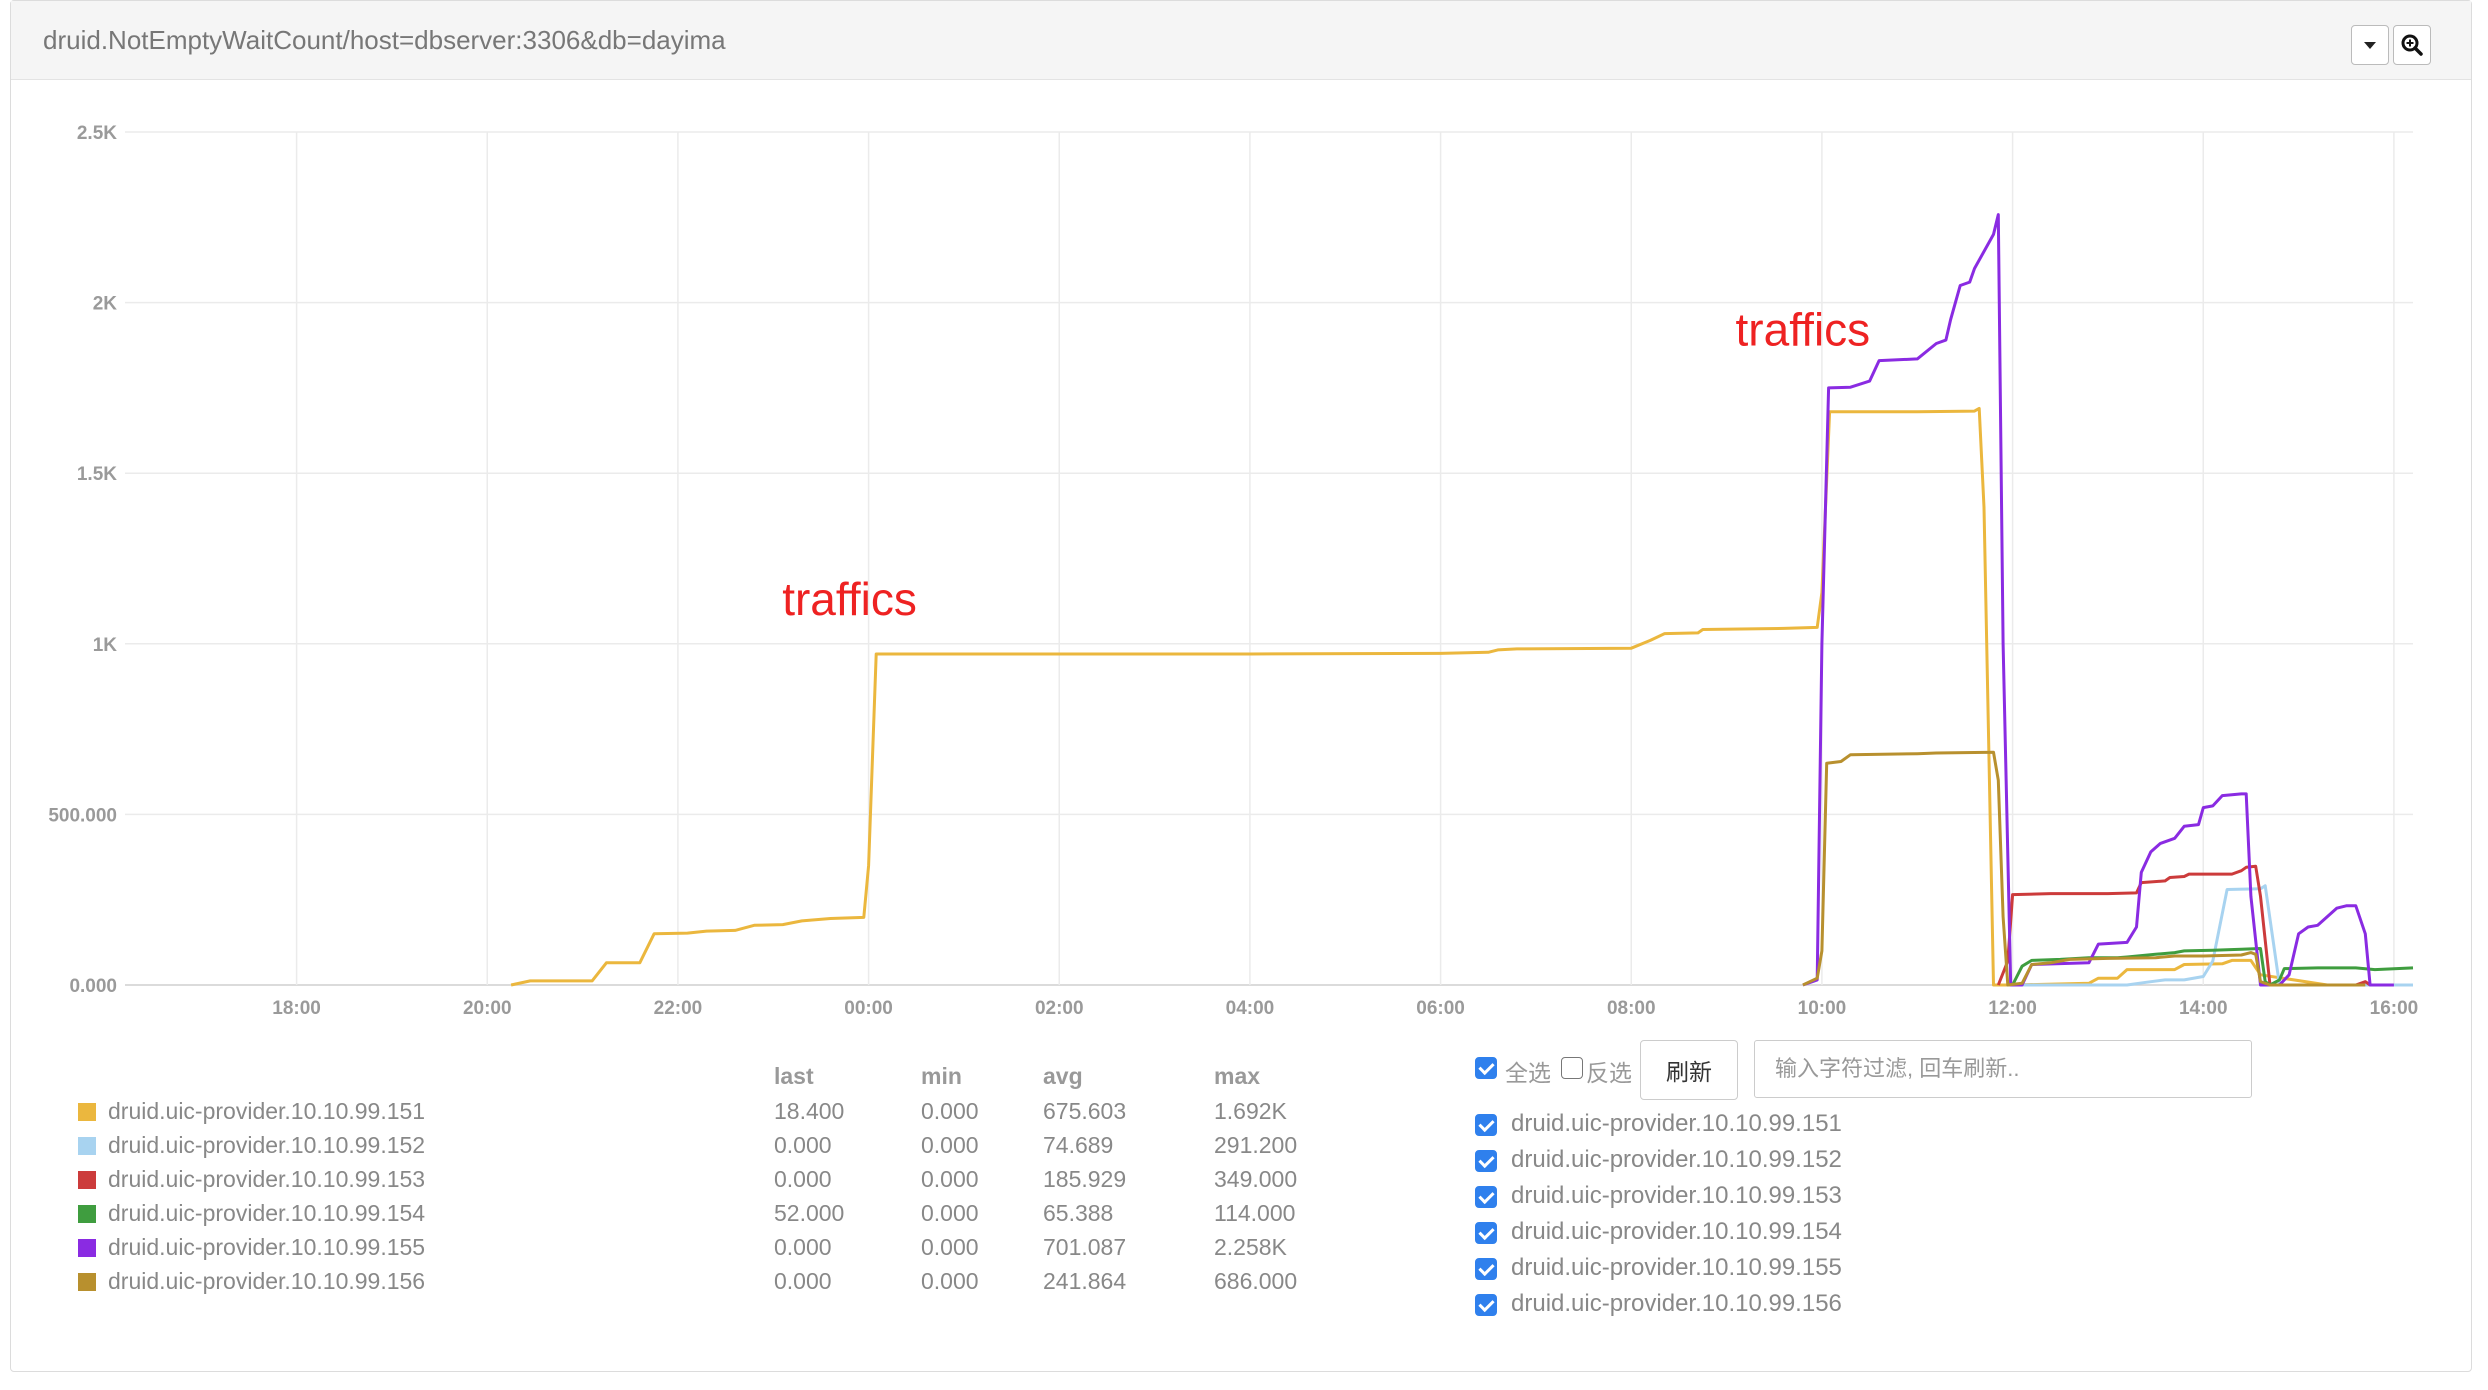 This screenshot has height=1390, width=2488. I want to click on x-tick-label: 06:00, so click(1440, 1008).